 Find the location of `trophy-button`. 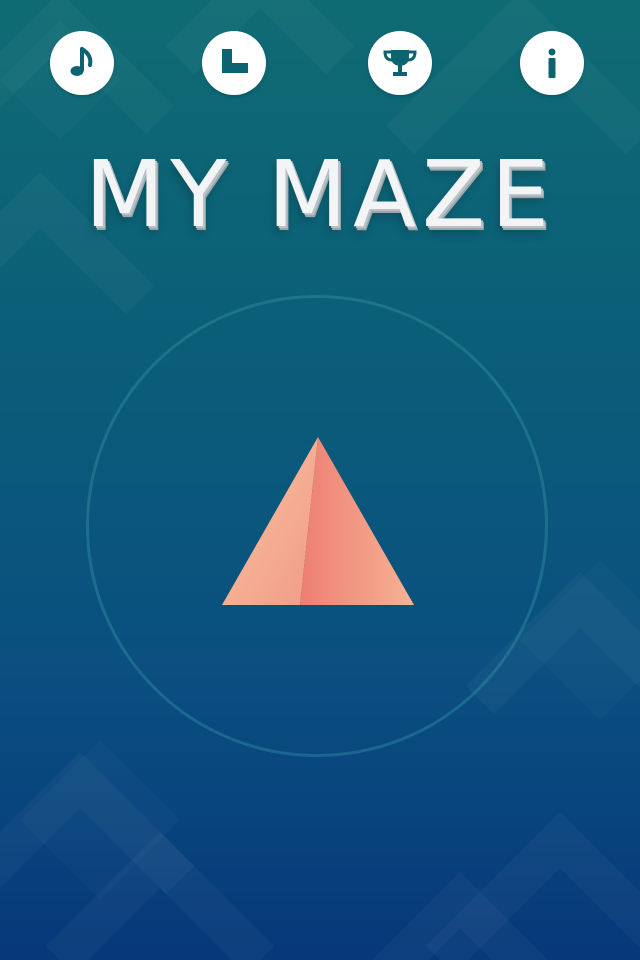

trophy-button is located at coordinates (400, 63).